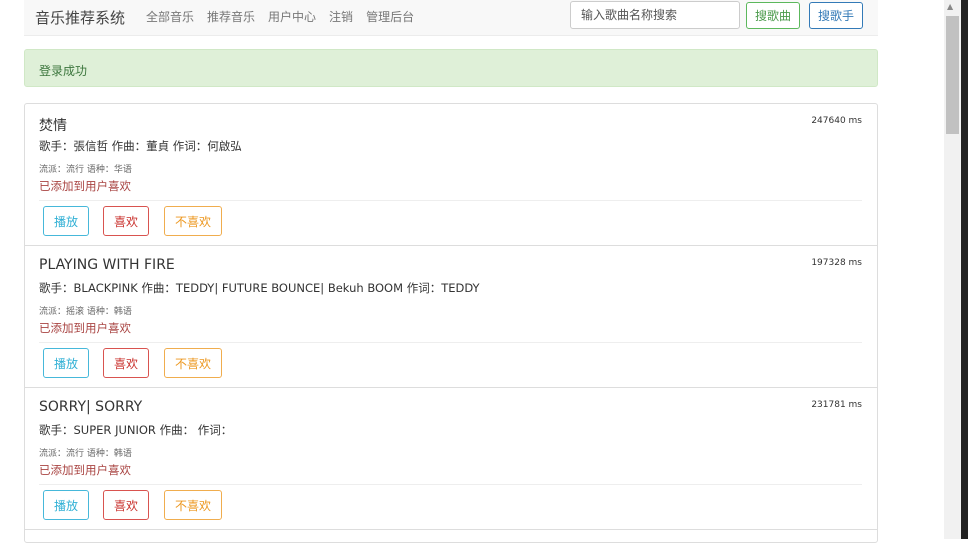 The height and width of the screenshot is (543, 968). What do you see at coordinates (773, 15) in the screenshot?
I see `search-song-button: 搜歌曲` at bounding box center [773, 15].